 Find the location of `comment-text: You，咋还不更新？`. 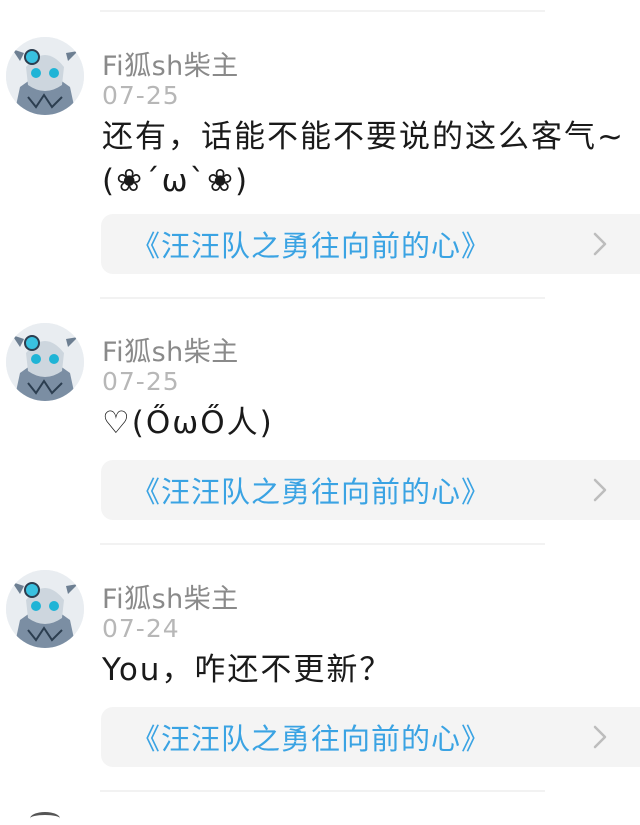

comment-text: You，咋还不更新？ is located at coordinates (247, 670).